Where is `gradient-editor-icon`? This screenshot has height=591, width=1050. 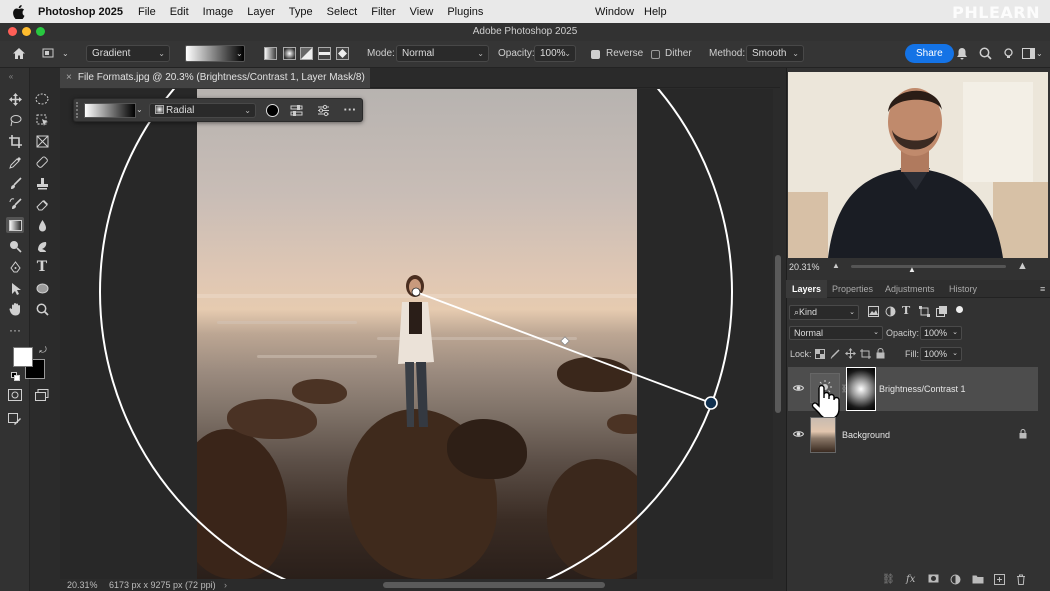 gradient-editor-icon is located at coordinates (296, 110).